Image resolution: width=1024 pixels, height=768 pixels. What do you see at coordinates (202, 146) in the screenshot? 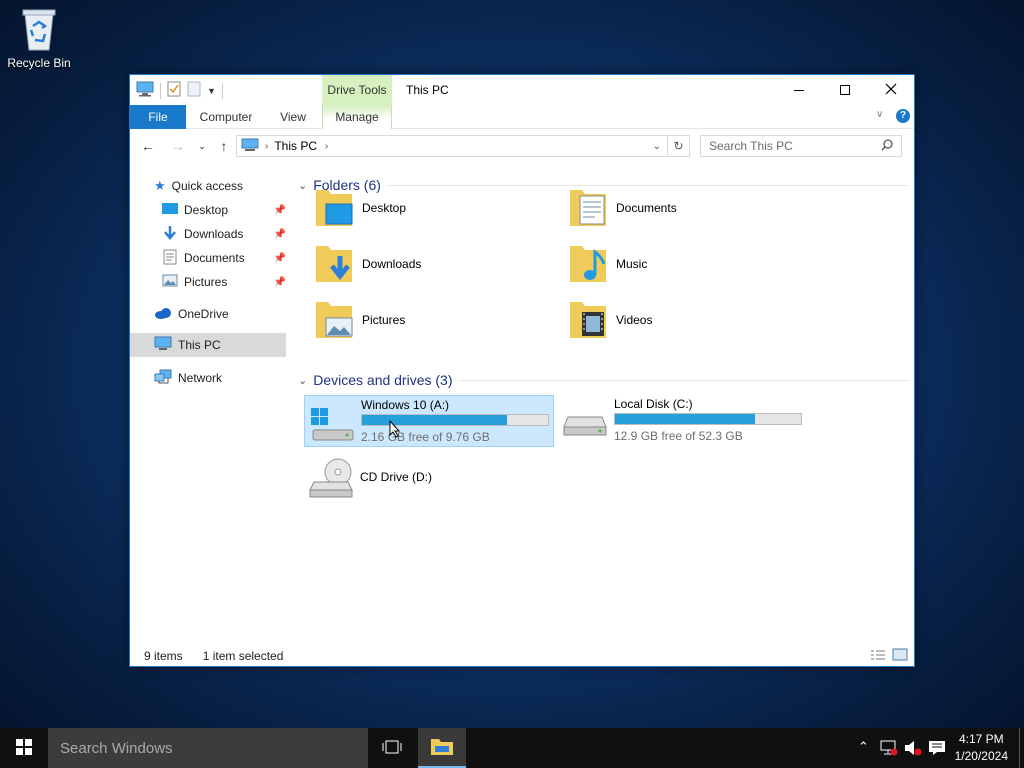
I see `recent-locations-button: ⌄` at bounding box center [202, 146].